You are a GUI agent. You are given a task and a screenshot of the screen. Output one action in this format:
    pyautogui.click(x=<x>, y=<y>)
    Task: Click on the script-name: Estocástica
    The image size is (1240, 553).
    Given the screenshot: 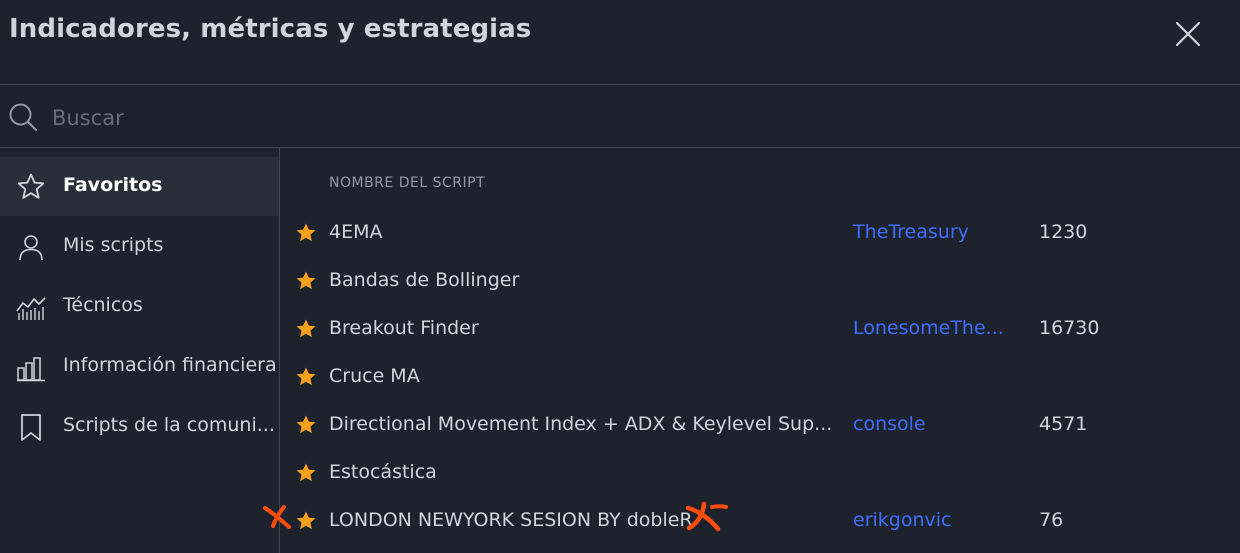 What is the action you would take?
    pyautogui.click(x=383, y=472)
    